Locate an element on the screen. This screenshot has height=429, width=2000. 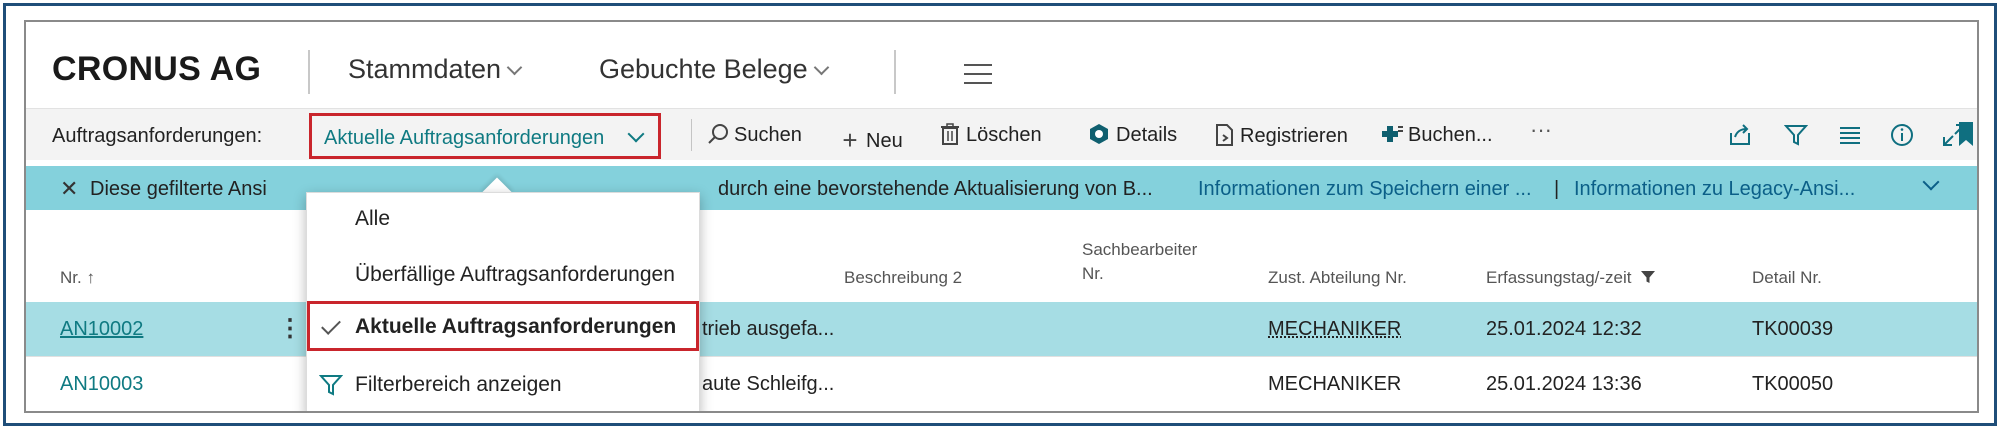
dropdown-item-ueberfaellige: Überfällige Auftragsanforderungen is located at coordinates (503, 275).